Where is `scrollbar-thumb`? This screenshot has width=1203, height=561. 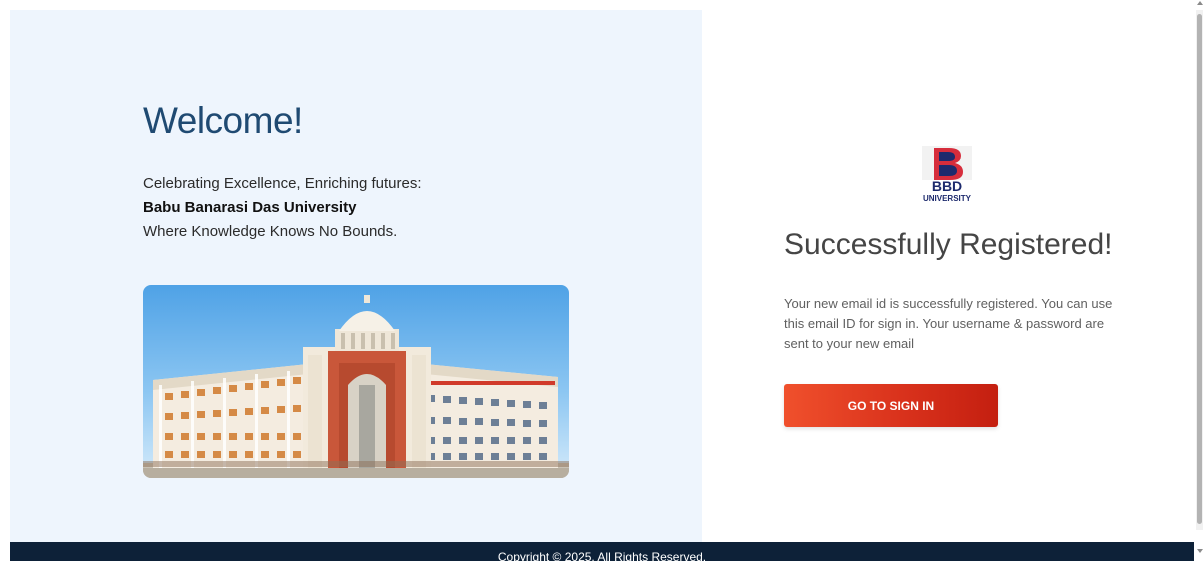 scrollbar-thumb is located at coordinates (1199, 269).